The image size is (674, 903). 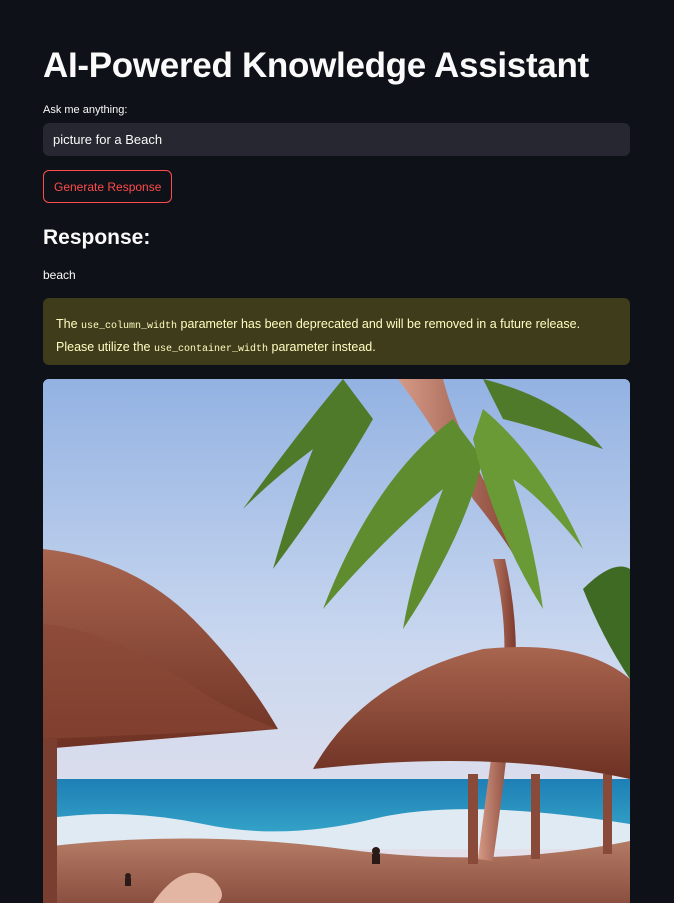 I want to click on query-input-value: picture for a Beach, so click(x=108, y=139).